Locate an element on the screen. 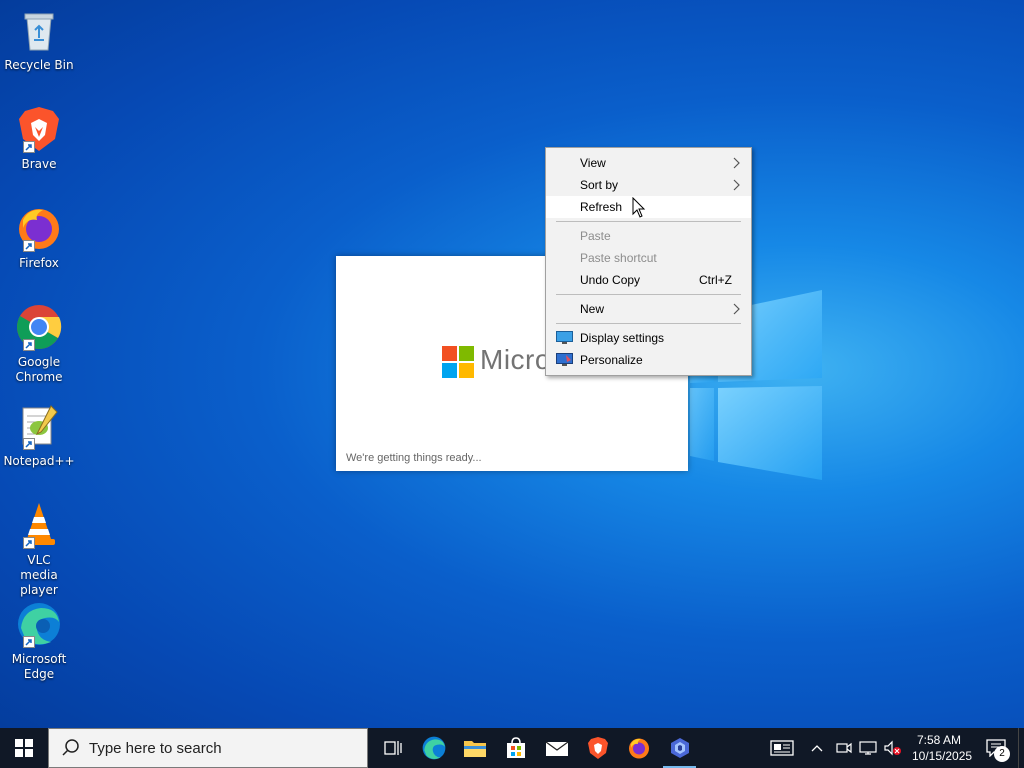 The height and width of the screenshot is (768, 1024). news-icon is located at coordinates (782, 748).